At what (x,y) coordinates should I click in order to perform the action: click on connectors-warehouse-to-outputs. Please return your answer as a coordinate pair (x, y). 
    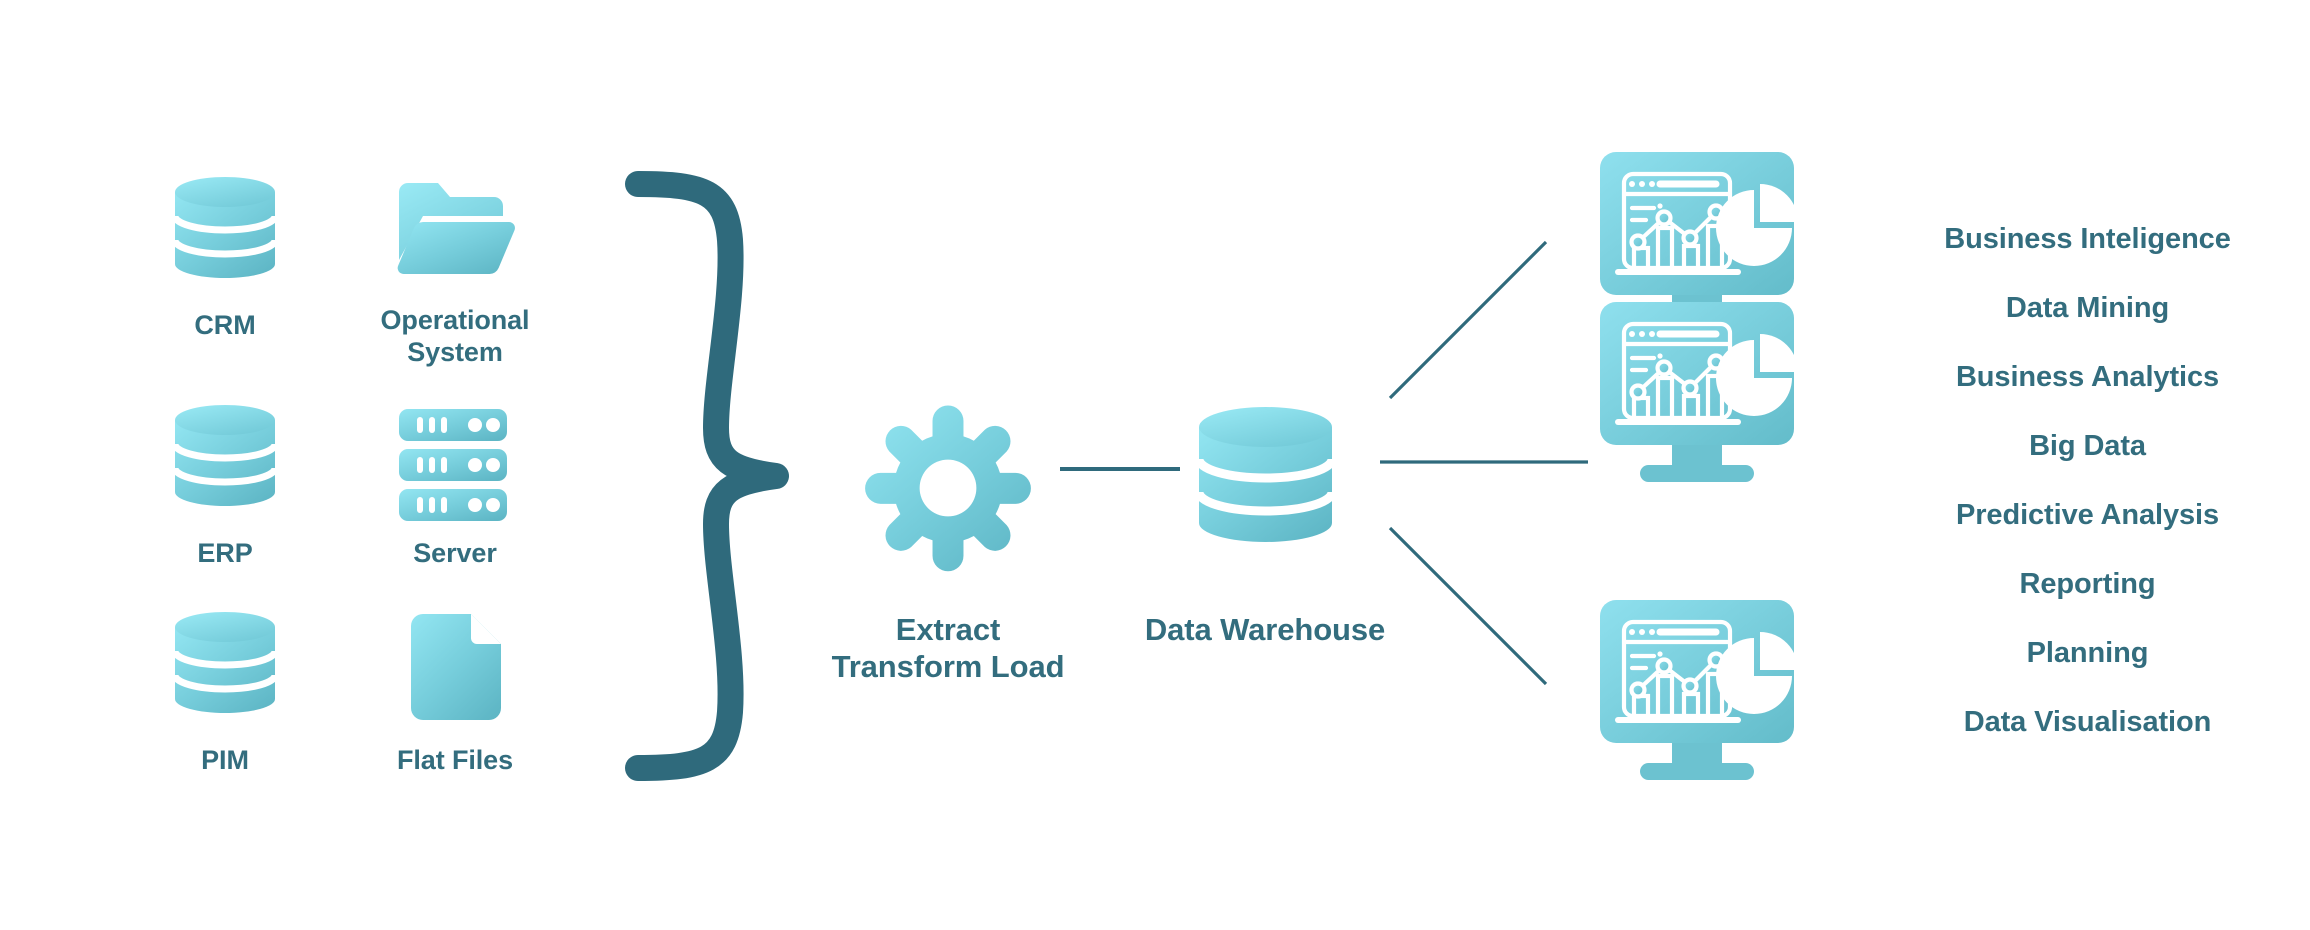
    Looking at the image, I should click on (1488, 465).